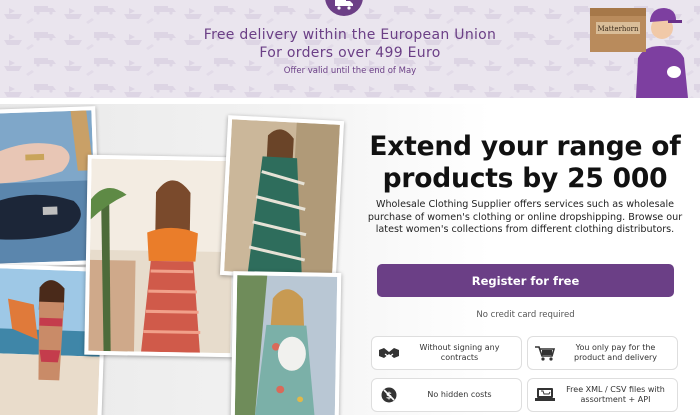 The width and height of the screenshot is (700, 415). I want to click on feature-no-hidden-costs: $ No hidden costs, so click(446, 395).